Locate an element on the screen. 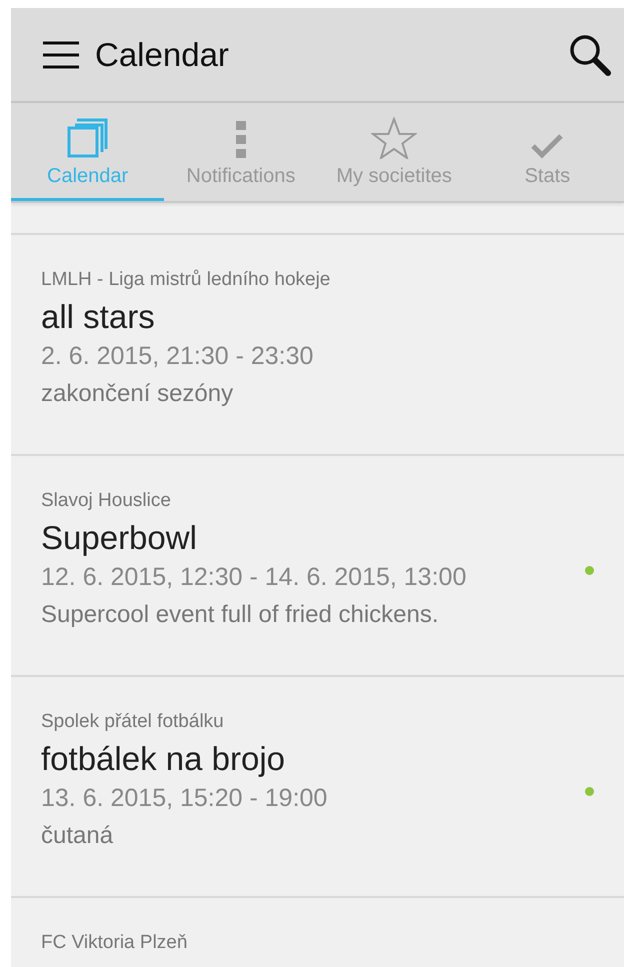 Image resolution: width=624 pixels, height=967 pixels. event-time: 2. 6. 2015, 21:30 - 23:30 is located at coordinates (177, 356).